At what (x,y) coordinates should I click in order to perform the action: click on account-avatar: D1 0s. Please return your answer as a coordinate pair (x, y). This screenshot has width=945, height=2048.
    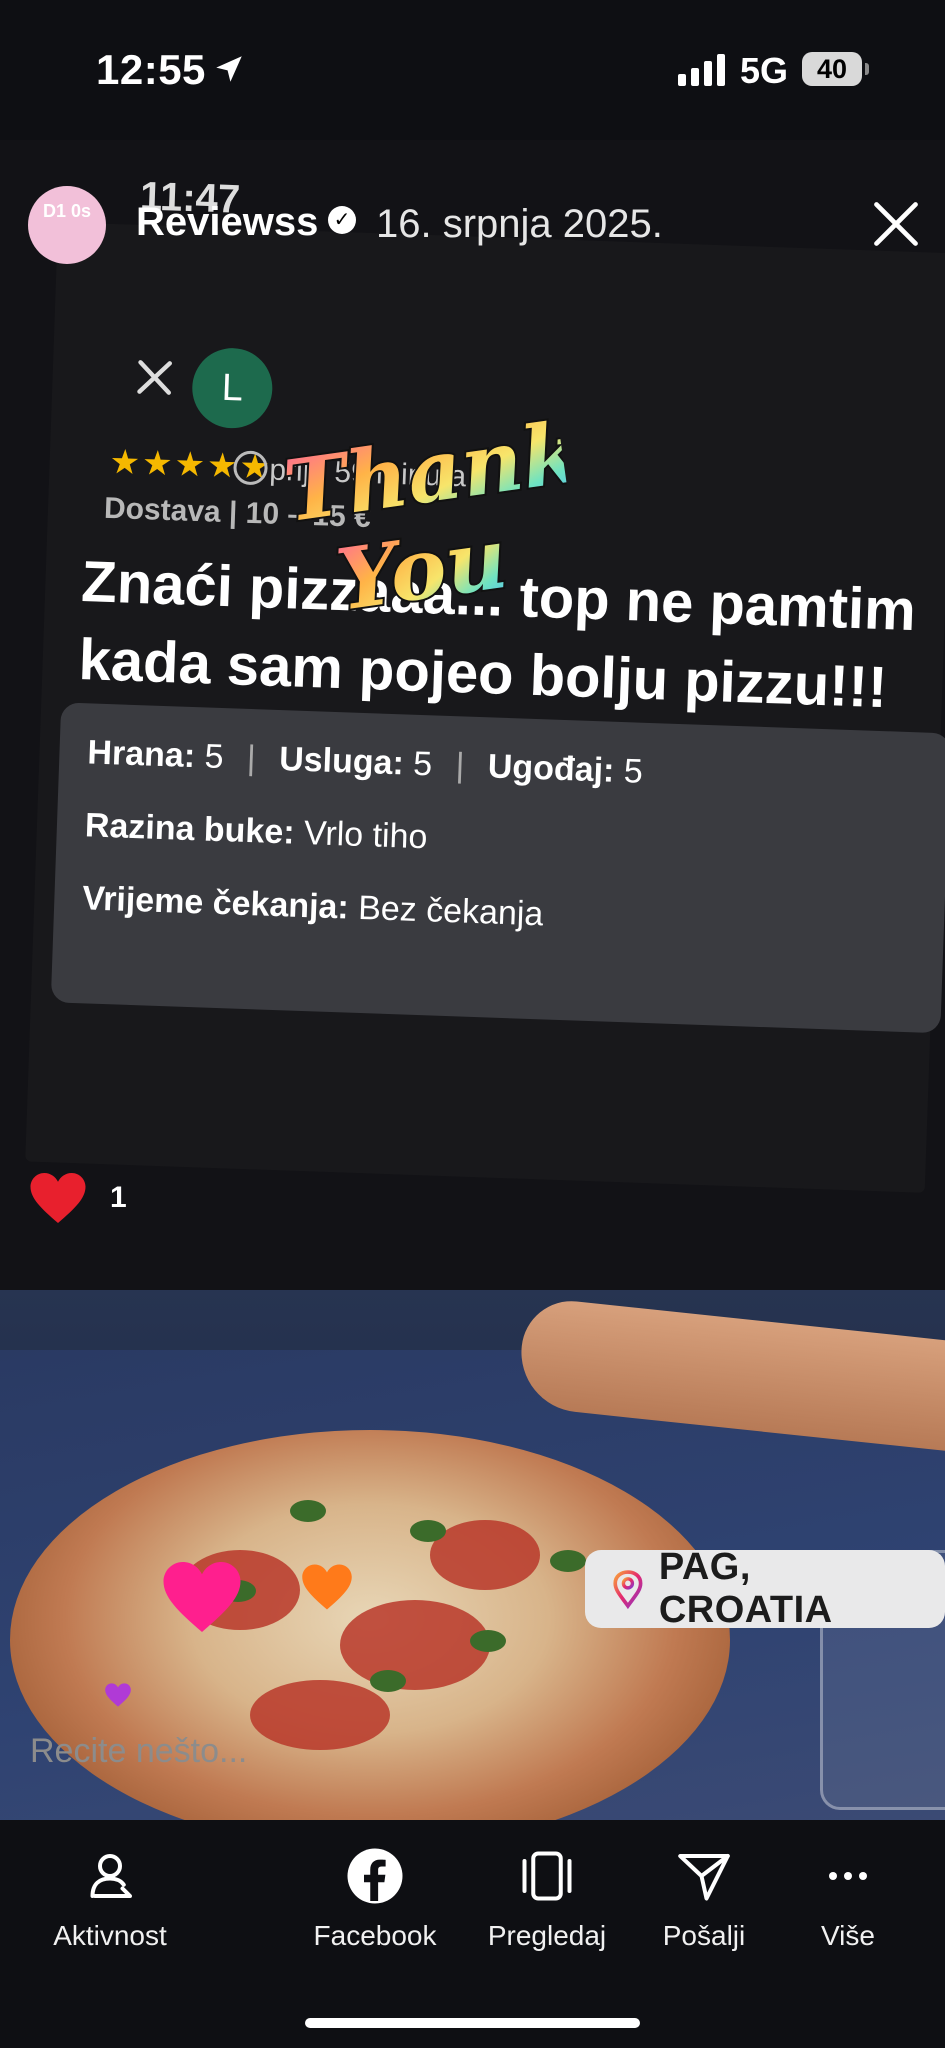
    Looking at the image, I should click on (67, 225).